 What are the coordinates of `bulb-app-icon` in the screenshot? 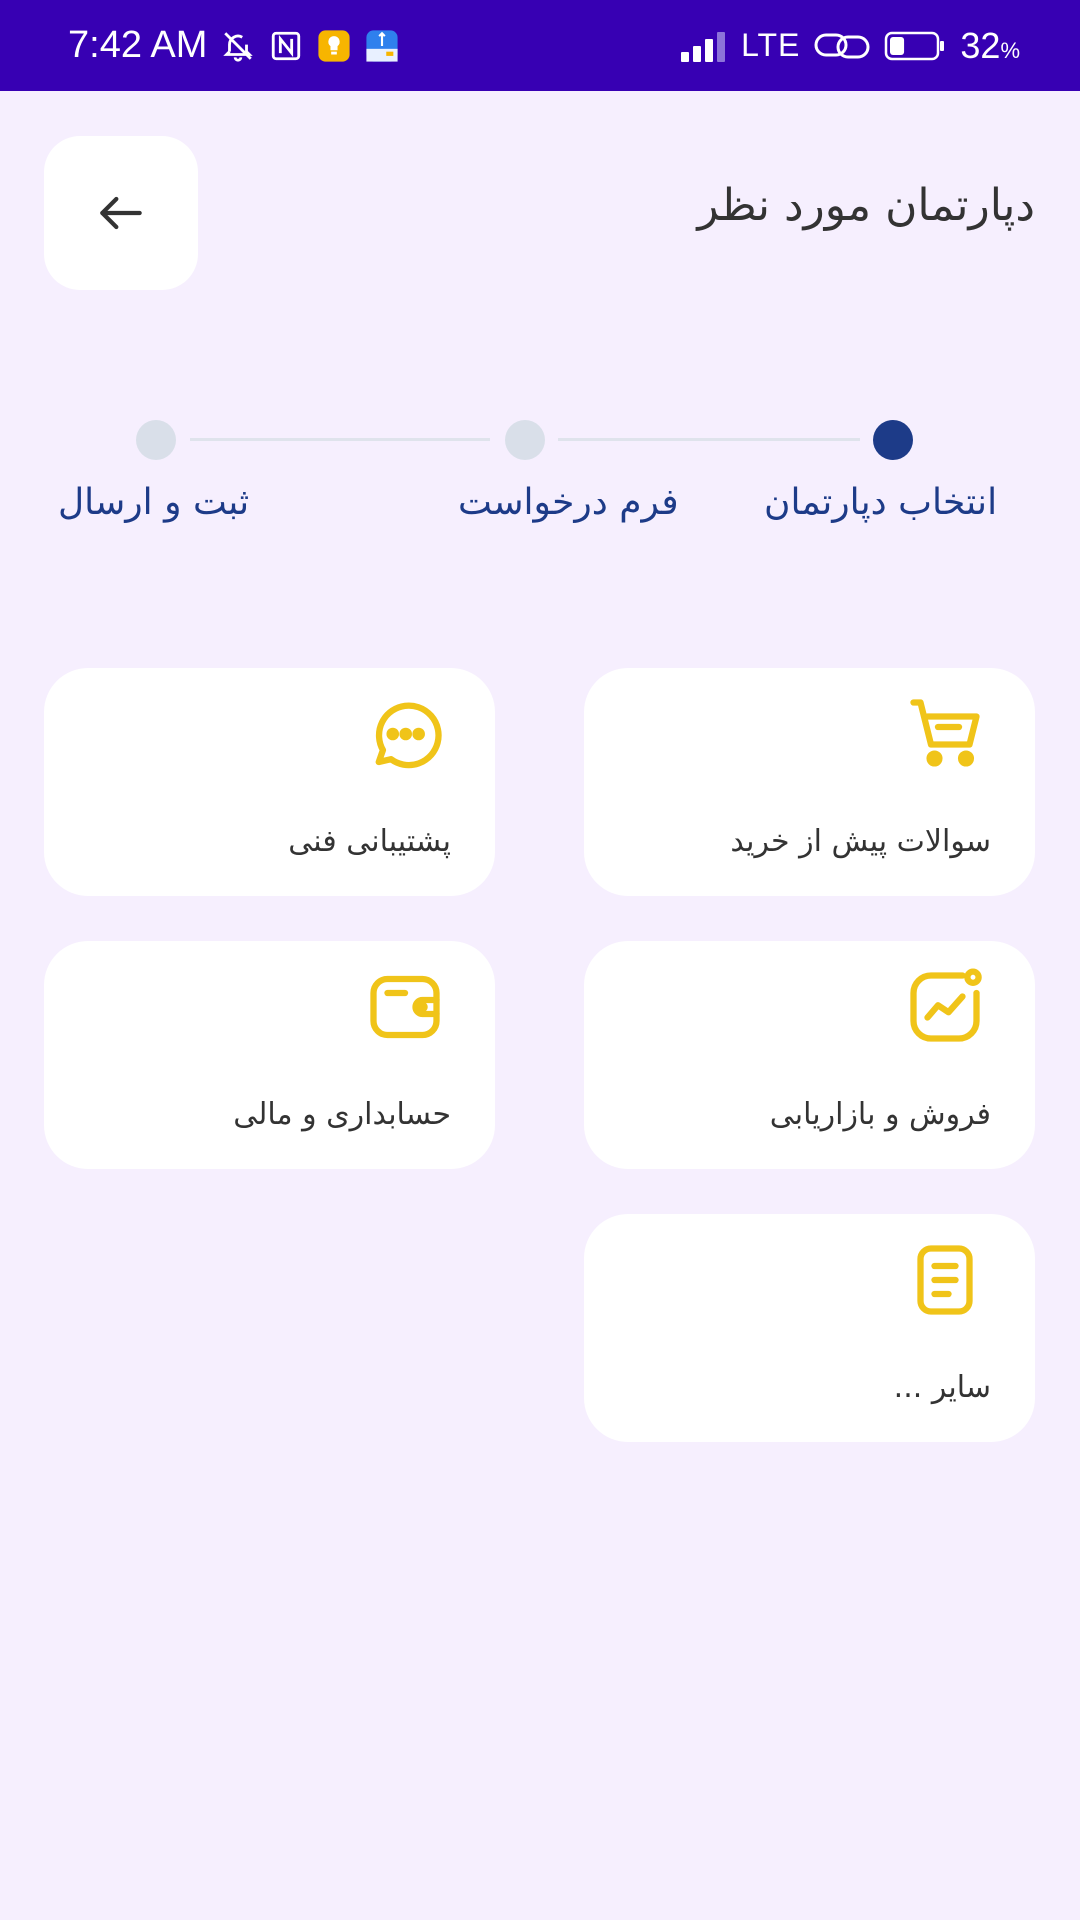 It's located at (334, 46).